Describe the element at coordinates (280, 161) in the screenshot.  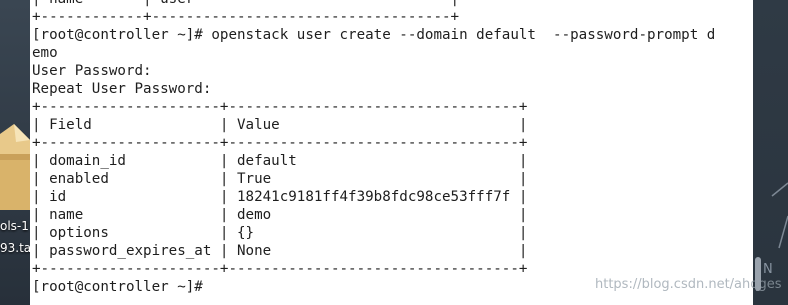
I see `terminal-line: | domain_id | default |` at that location.